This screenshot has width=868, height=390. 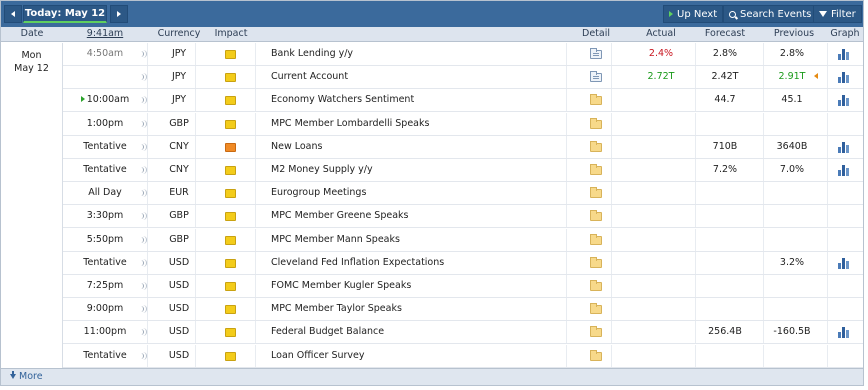 I want to click on event-row: JPY Current Account 2.72T 2.42T 2.91T, so click(x=463, y=78).